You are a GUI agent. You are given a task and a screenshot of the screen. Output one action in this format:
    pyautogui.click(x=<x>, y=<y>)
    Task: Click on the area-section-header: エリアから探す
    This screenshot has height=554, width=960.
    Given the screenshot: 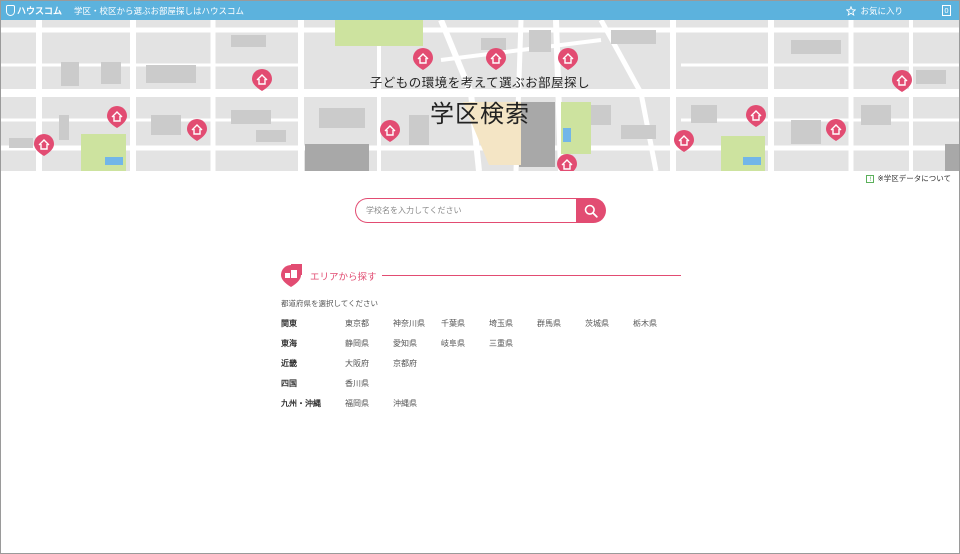 What is the action you would take?
    pyautogui.click(x=480, y=275)
    